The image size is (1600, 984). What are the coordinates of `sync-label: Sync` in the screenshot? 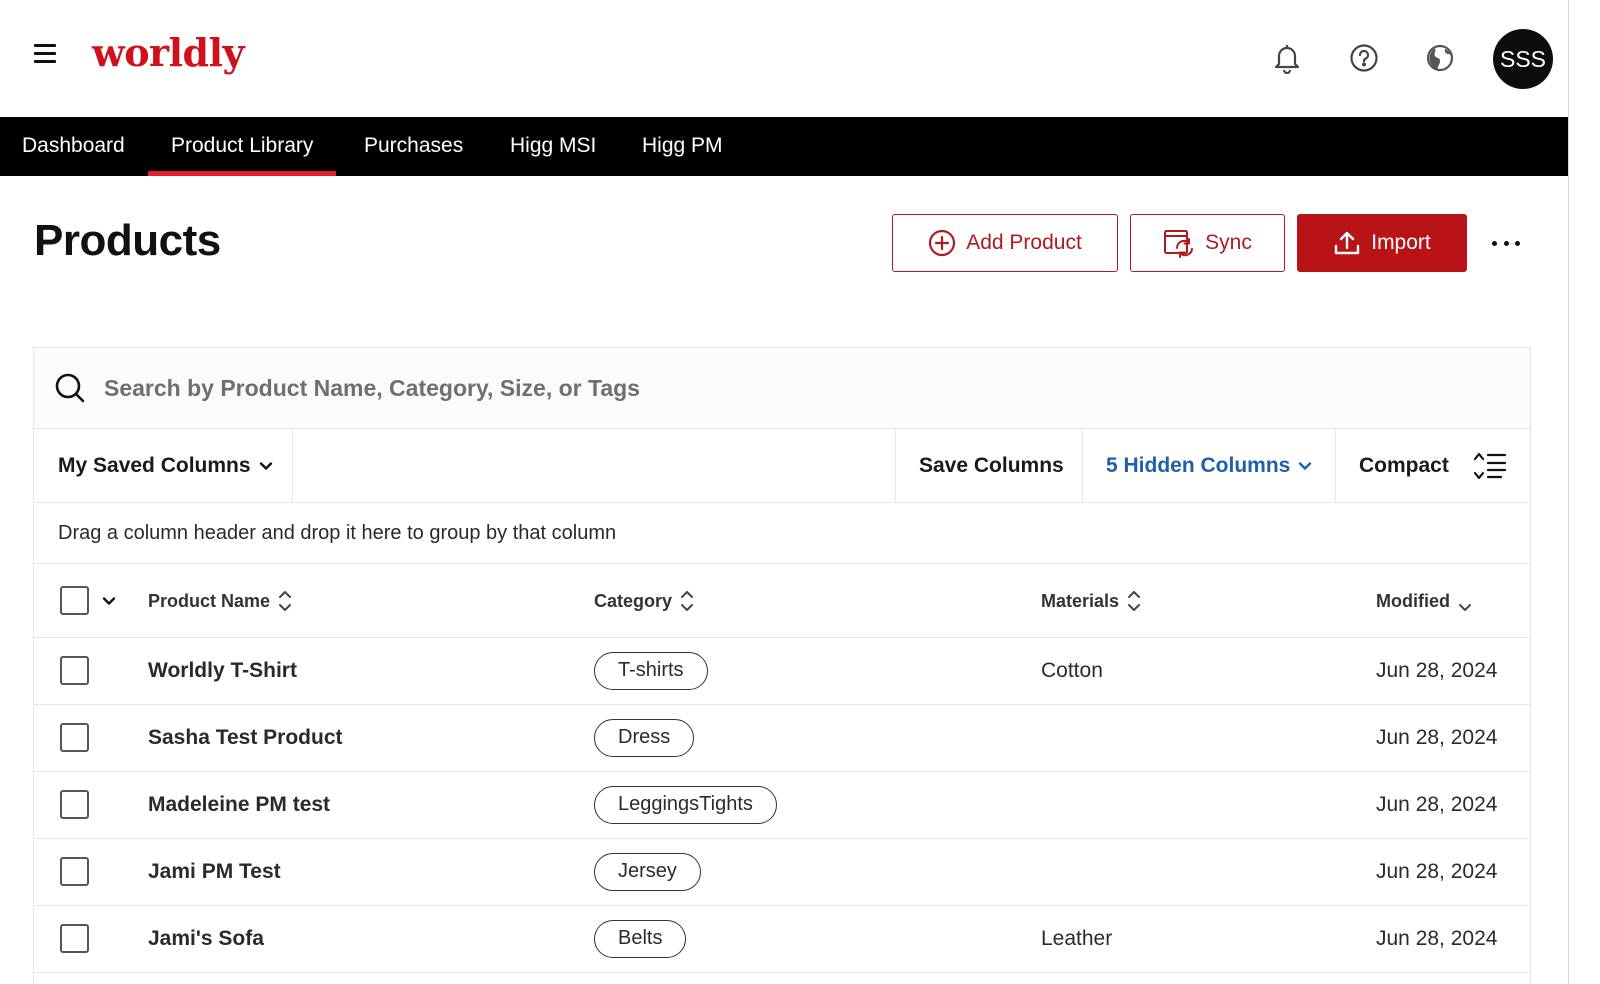 It's located at (1228, 242).